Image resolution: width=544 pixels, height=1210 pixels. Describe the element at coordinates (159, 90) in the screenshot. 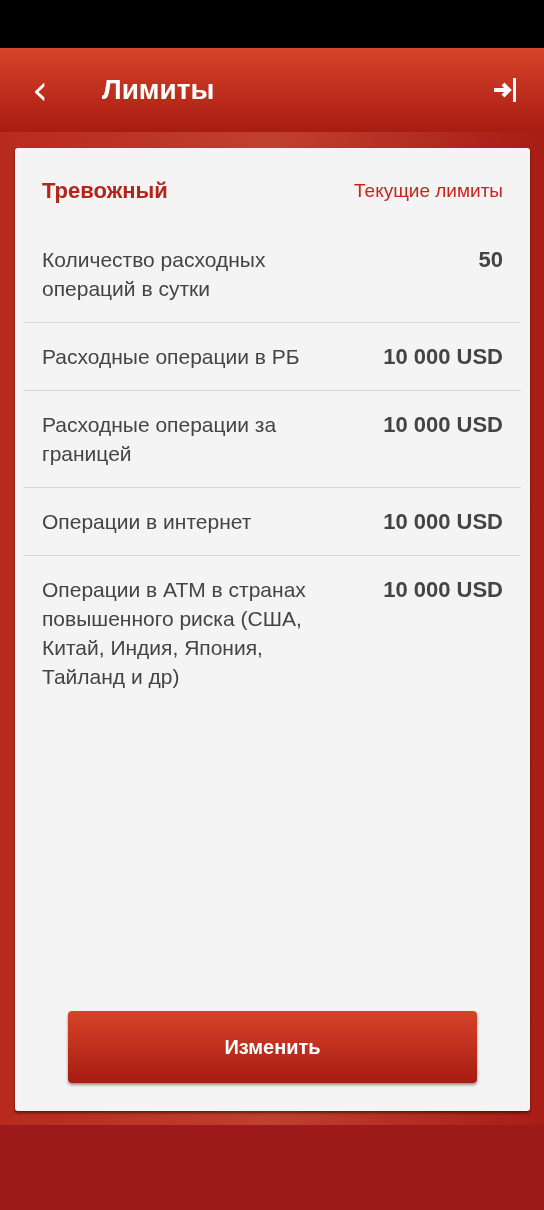

I see `page-title: Лимиты` at that location.